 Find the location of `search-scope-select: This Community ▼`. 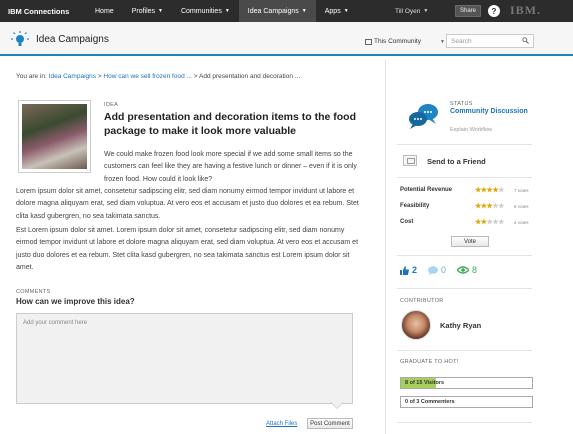

search-scope-select: This Community ▼ is located at coordinates (405, 41).